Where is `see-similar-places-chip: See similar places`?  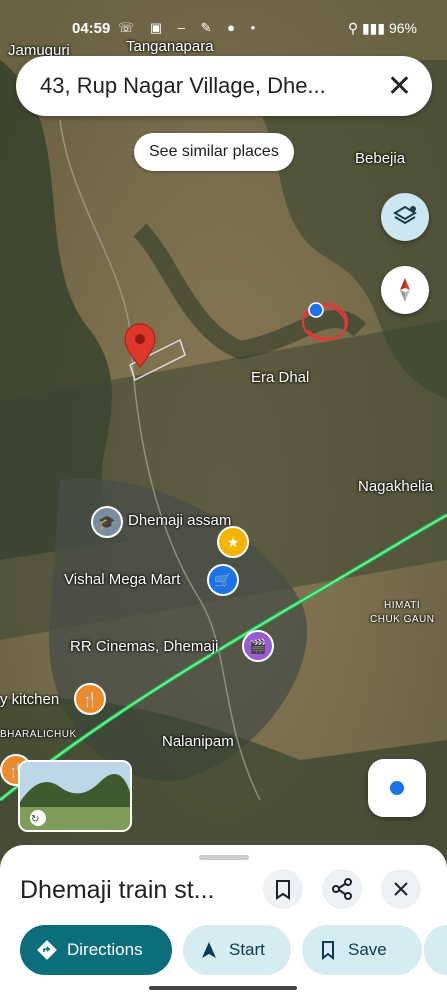
see-similar-places-chip: See similar places is located at coordinates (214, 152).